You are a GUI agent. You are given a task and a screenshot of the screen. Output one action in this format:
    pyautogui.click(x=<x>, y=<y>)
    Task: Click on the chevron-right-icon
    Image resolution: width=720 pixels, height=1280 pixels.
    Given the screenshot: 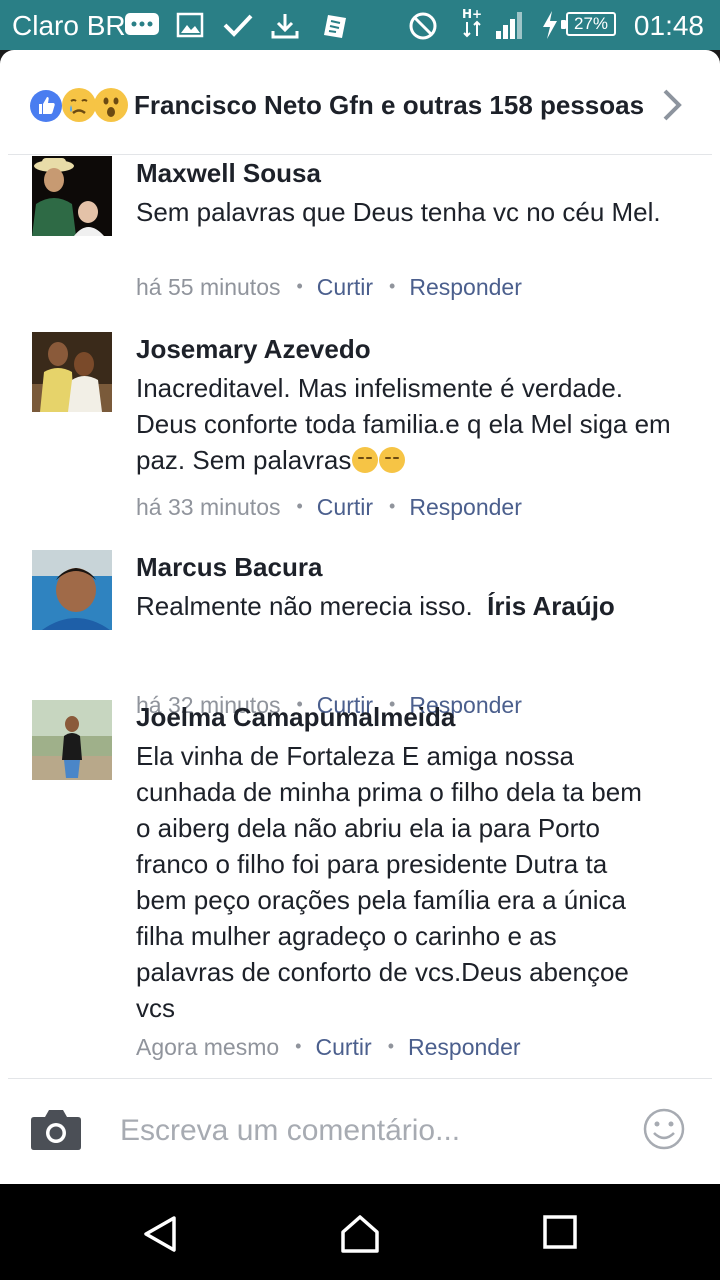 What is the action you would take?
    pyautogui.click(x=672, y=105)
    